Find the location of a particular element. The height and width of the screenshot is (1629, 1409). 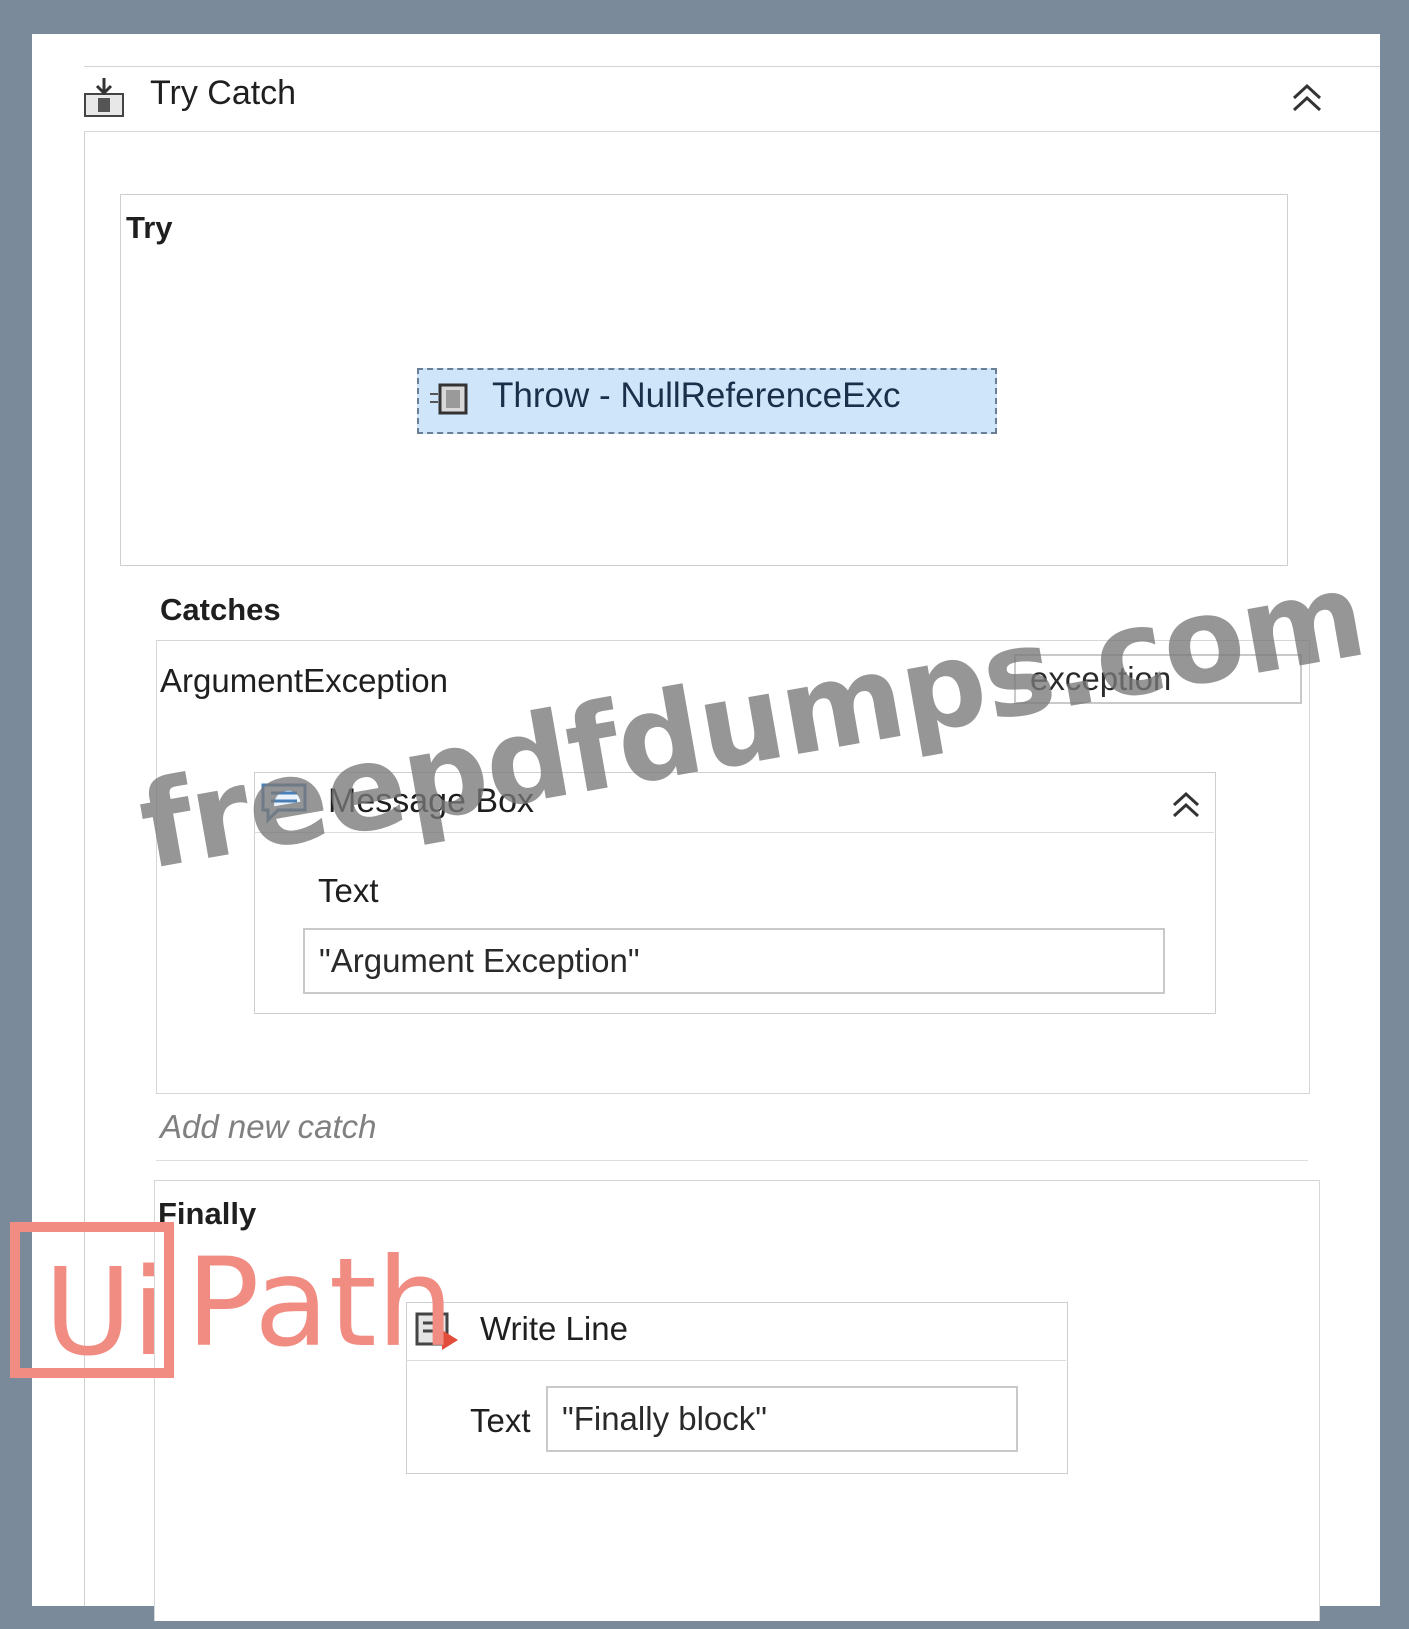

write-line-header-divider is located at coordinates (736, 1360).